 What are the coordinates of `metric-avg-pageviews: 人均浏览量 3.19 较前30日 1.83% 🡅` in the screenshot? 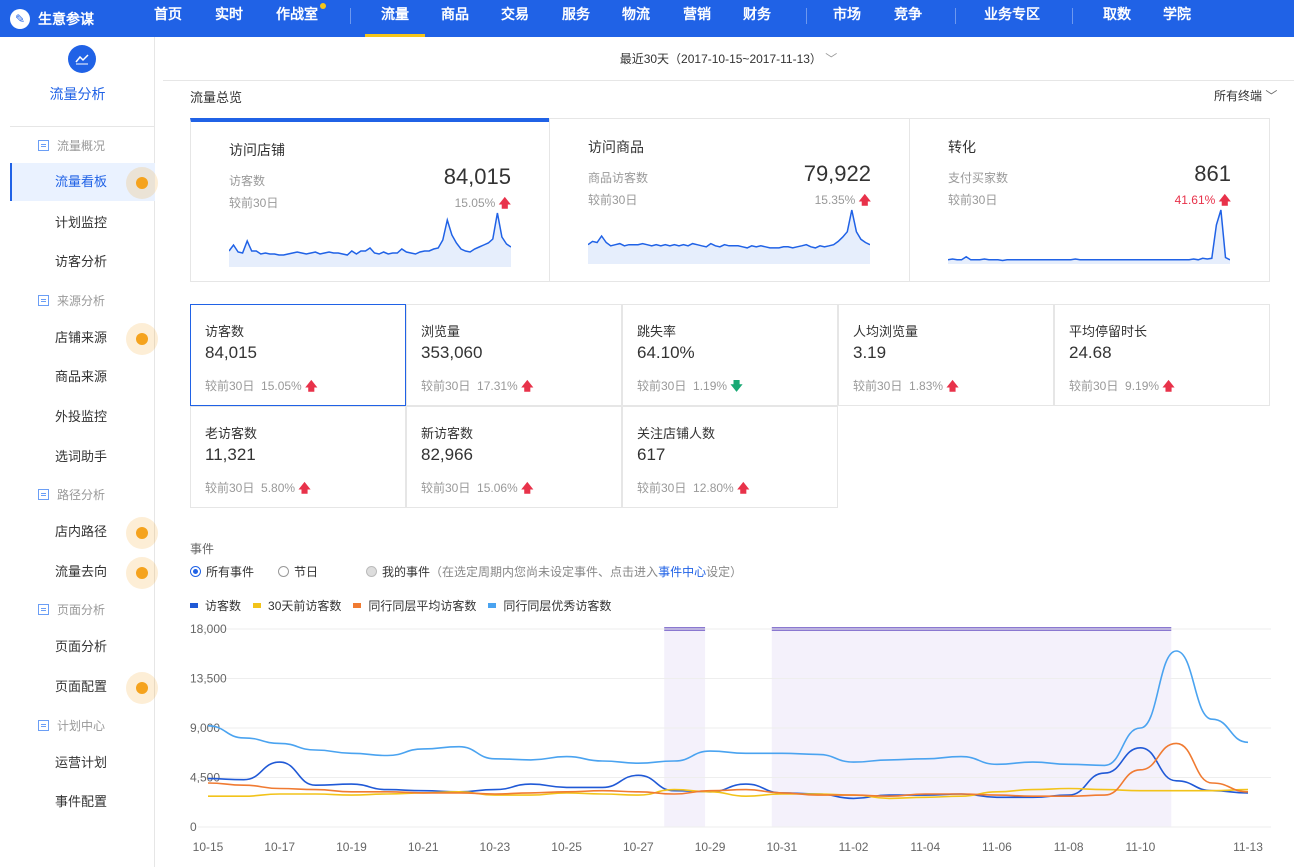 It's located at (946, 355).